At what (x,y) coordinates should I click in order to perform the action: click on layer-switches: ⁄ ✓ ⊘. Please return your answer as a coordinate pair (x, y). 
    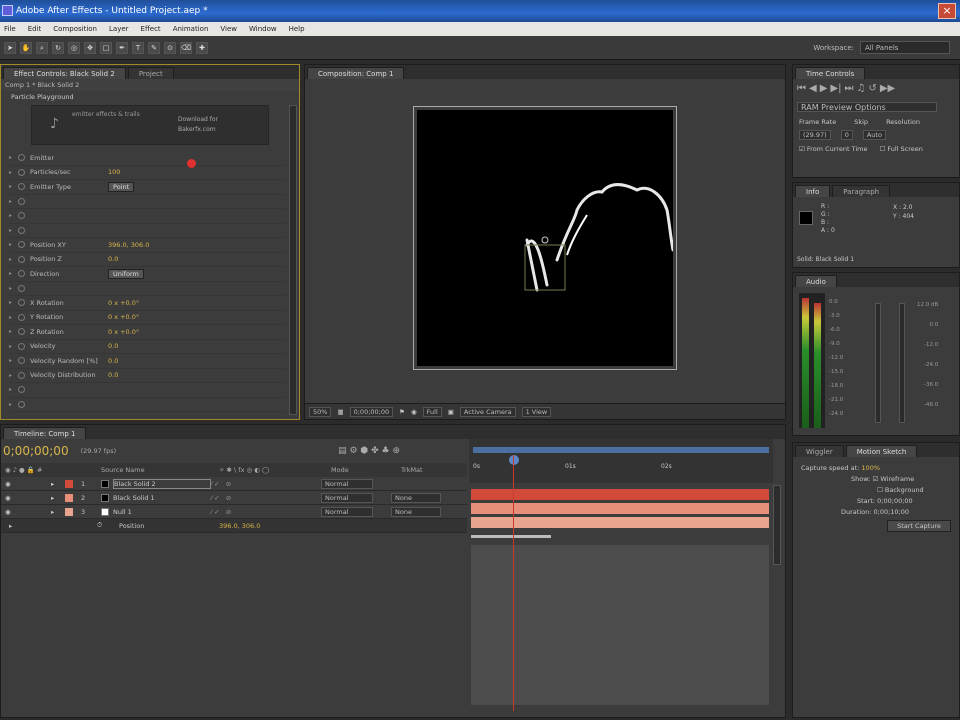
    Looking at the image, I should click on (266, 484).